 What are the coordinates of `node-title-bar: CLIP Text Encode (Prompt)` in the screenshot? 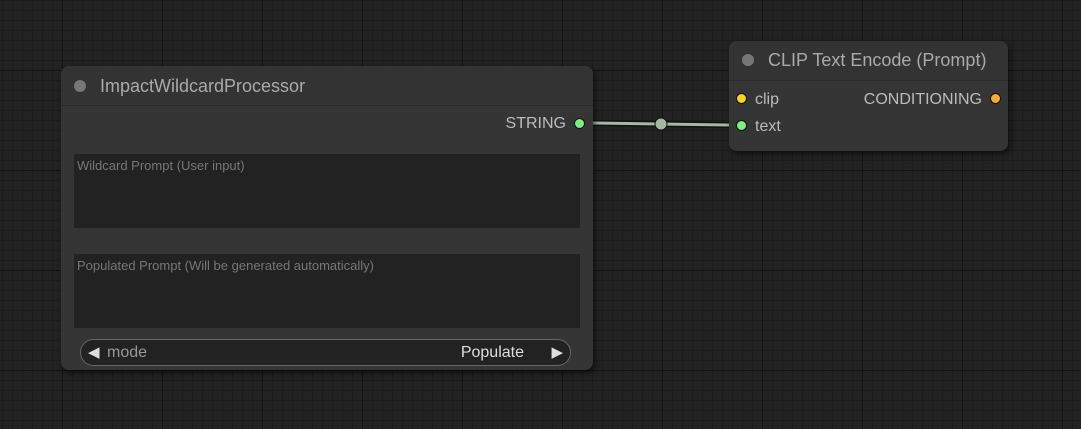 It's located at (868, 61).